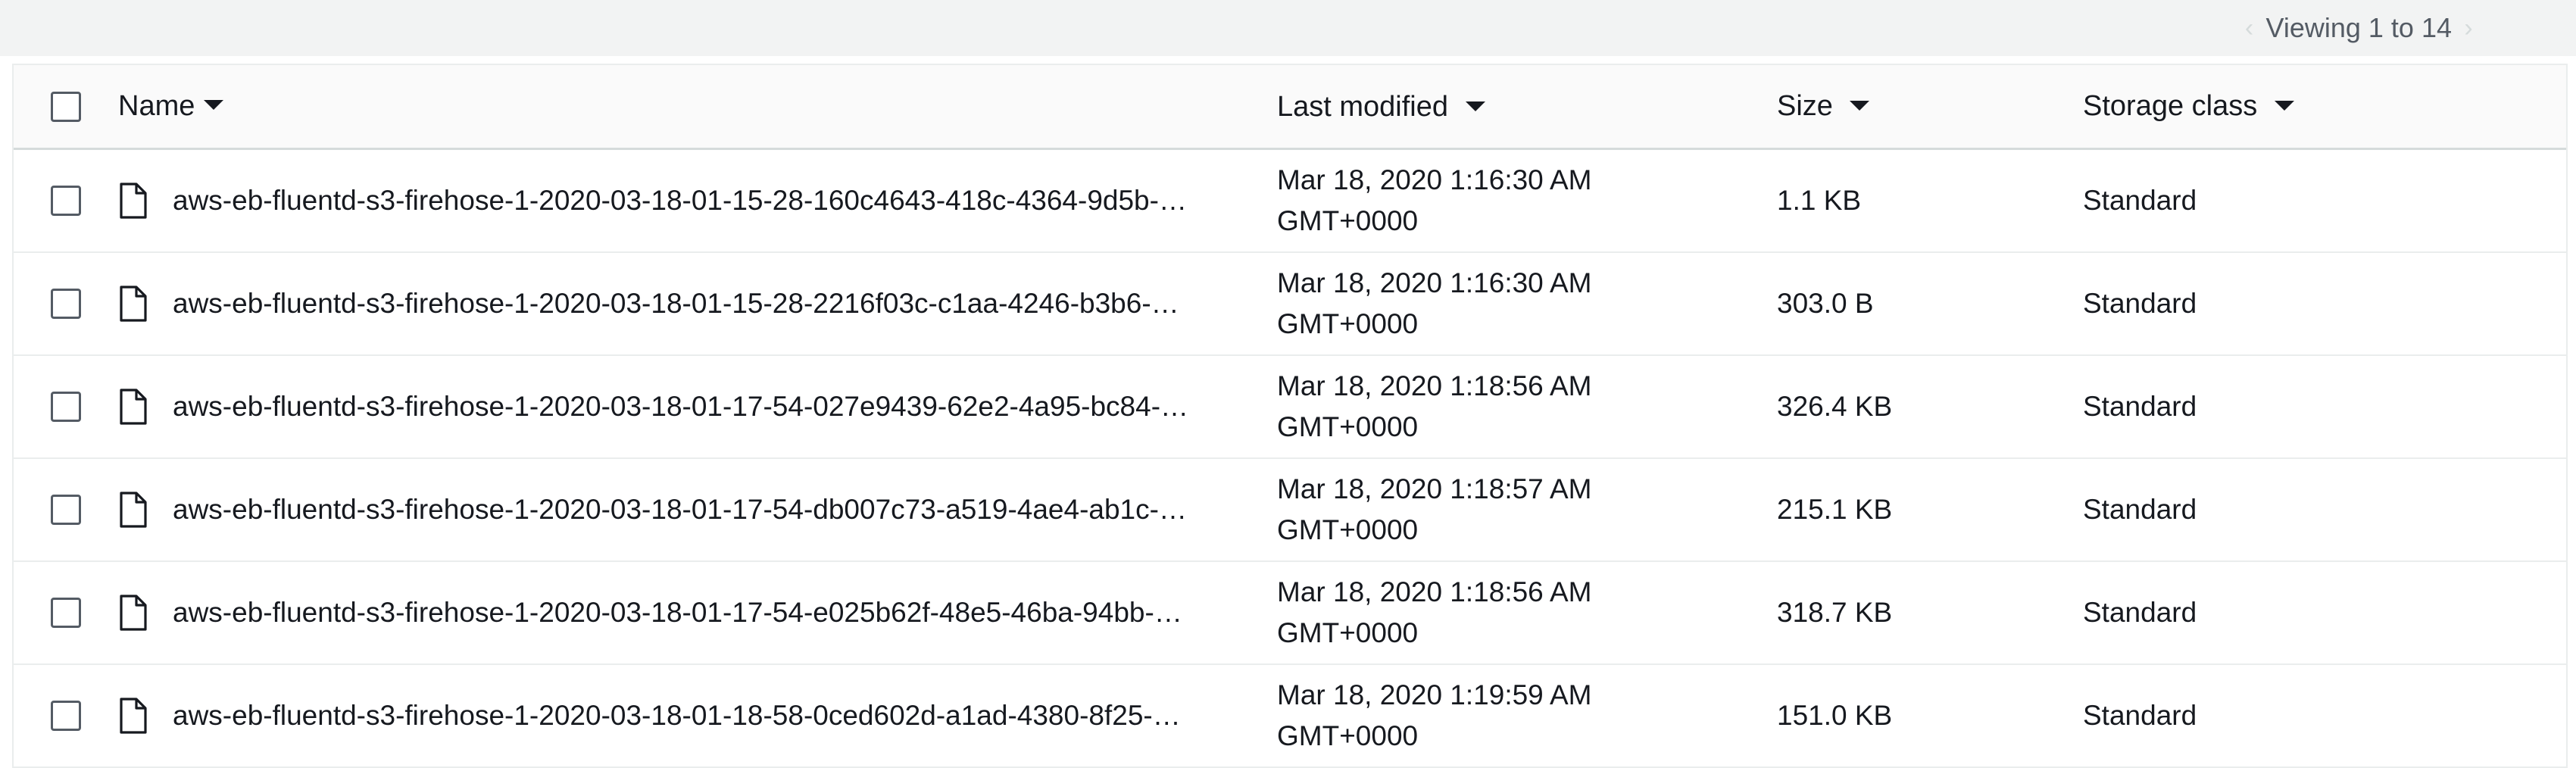  I want to click on last-modified-date: Mar 18, 2020 1:18:57 AM, so click(1435, 488).